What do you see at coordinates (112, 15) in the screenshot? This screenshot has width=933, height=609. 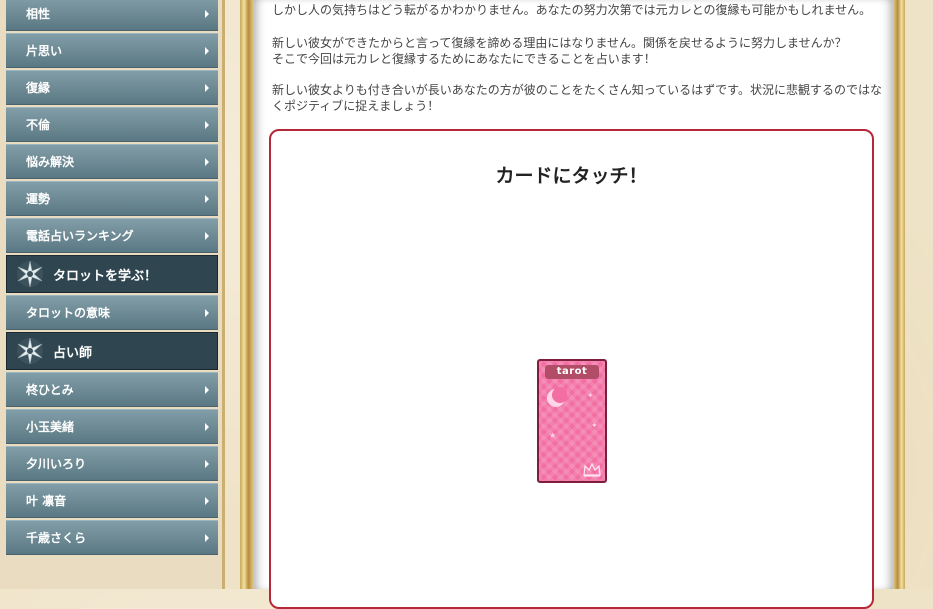 I see `sidebar-item-compatibility: 相性` at bounding box center [112, 15].